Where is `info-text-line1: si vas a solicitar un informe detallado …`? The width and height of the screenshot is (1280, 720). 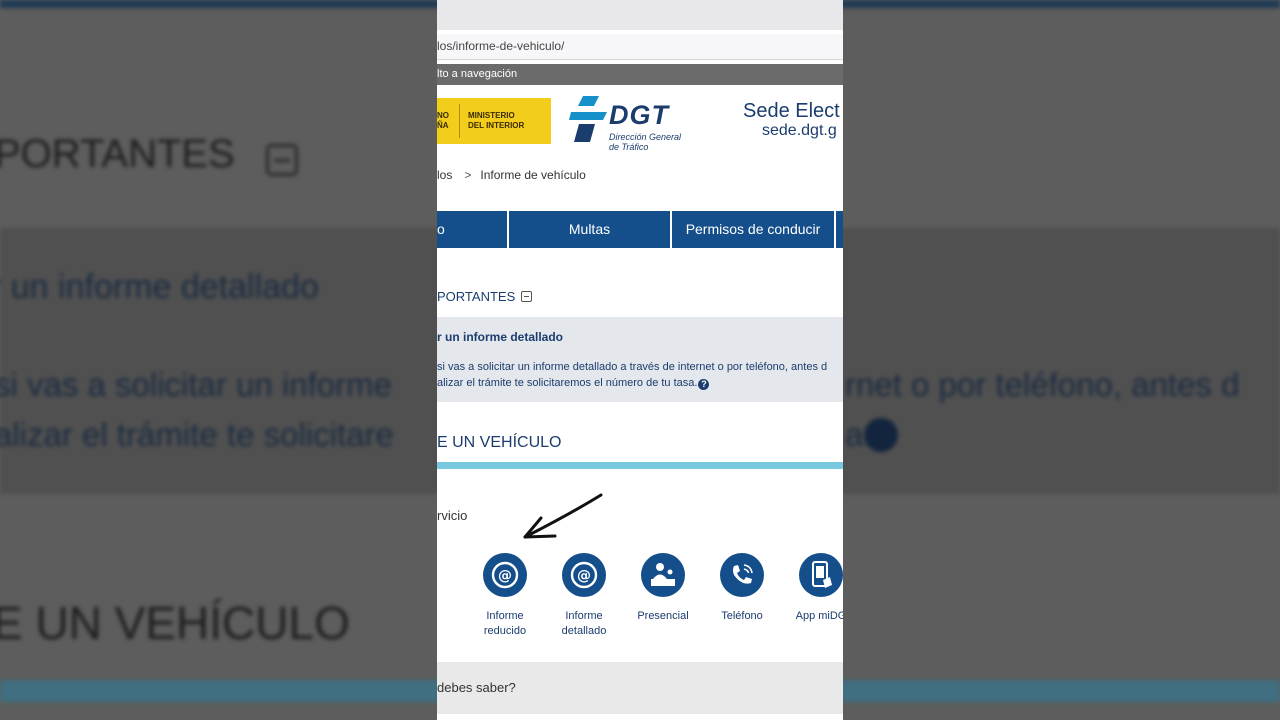
info-text-line1: si vas a solicitar un informe detallado … is located at coordinates (632, 367).